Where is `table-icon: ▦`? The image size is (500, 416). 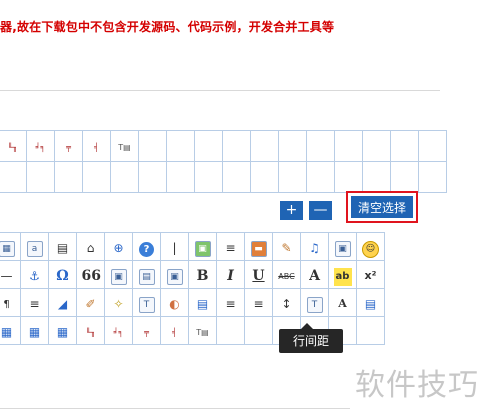 table-icon: ▦ is located at coordinates (8, 332).